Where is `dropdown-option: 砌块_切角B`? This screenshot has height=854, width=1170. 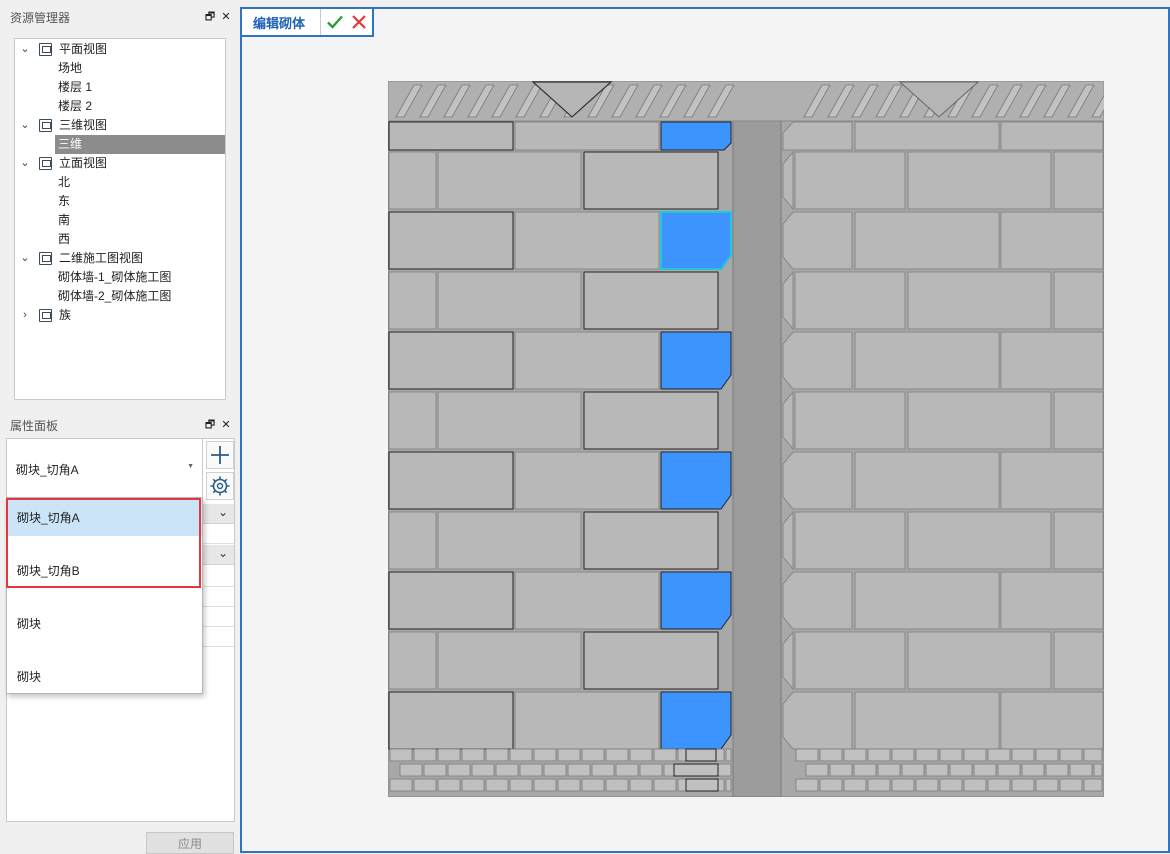 dropdown-option: 砌块_切角B is located at coordinates (104, 571).